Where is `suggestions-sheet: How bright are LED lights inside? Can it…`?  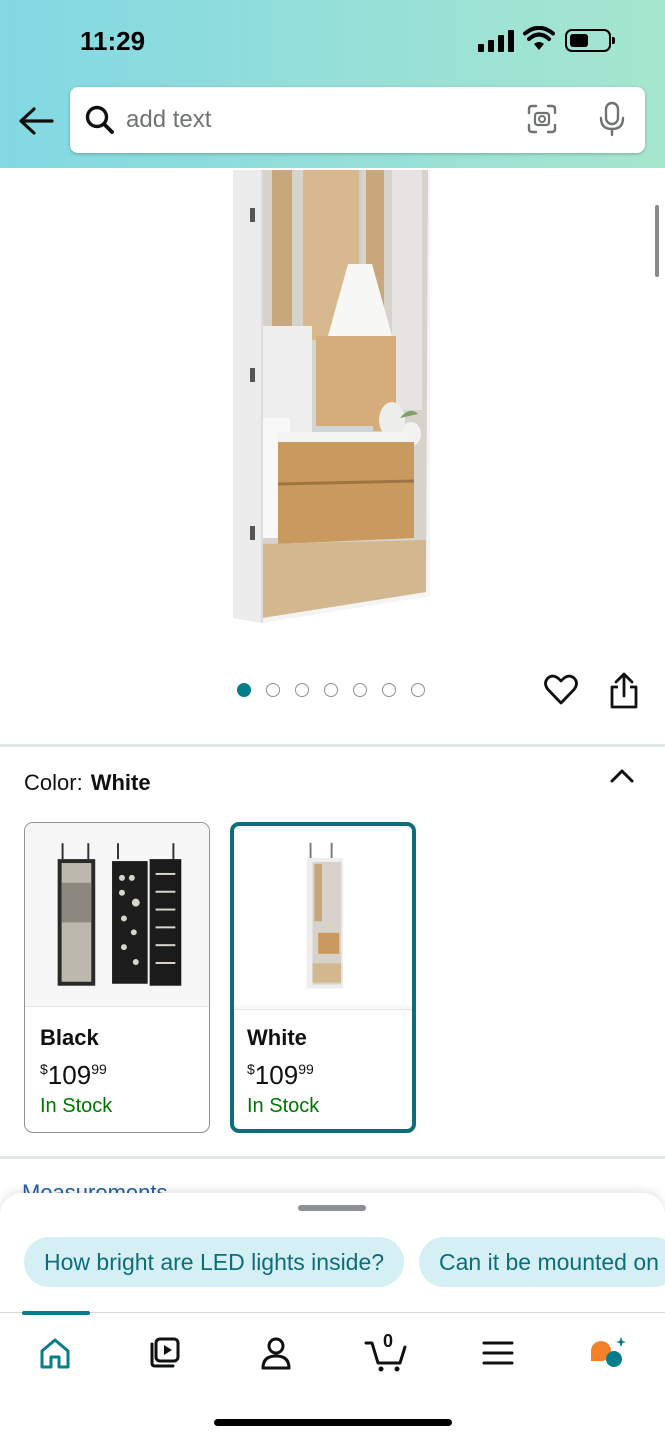
suggestions-sheet: How bright are LED lights inside? Can it… is located at coordinates (332, 1258).